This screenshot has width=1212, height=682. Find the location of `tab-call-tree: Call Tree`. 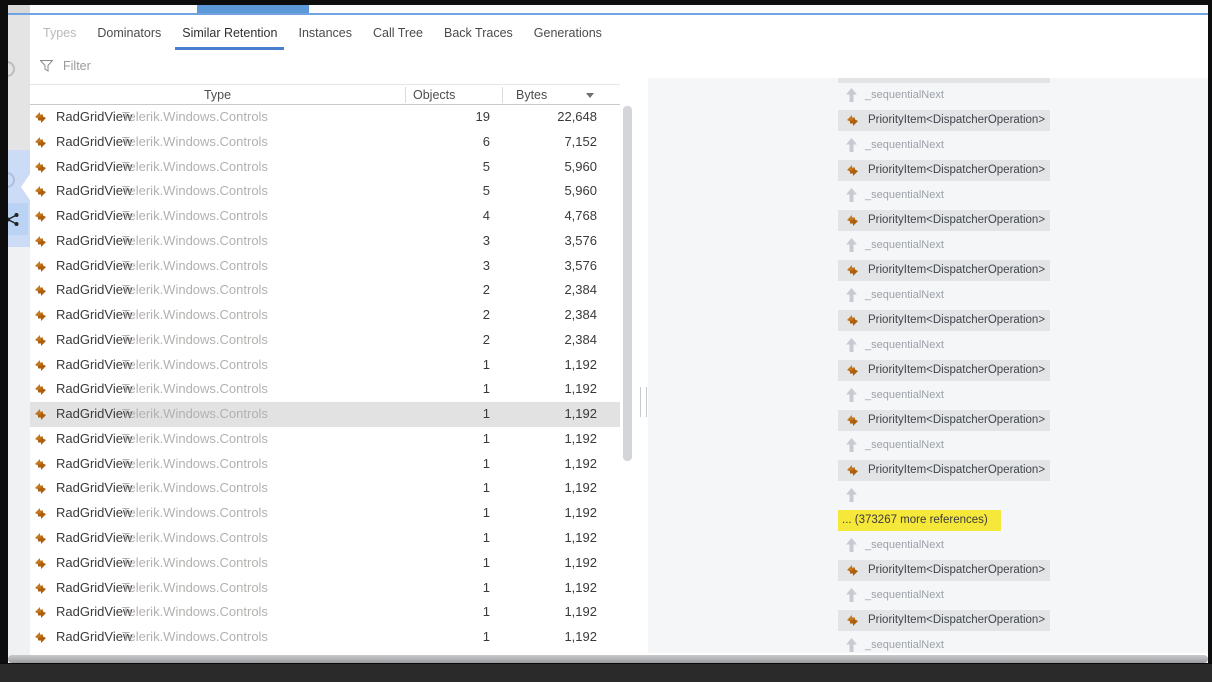

tab-call-tree: Call Tree is located at coordinates (398, 33).